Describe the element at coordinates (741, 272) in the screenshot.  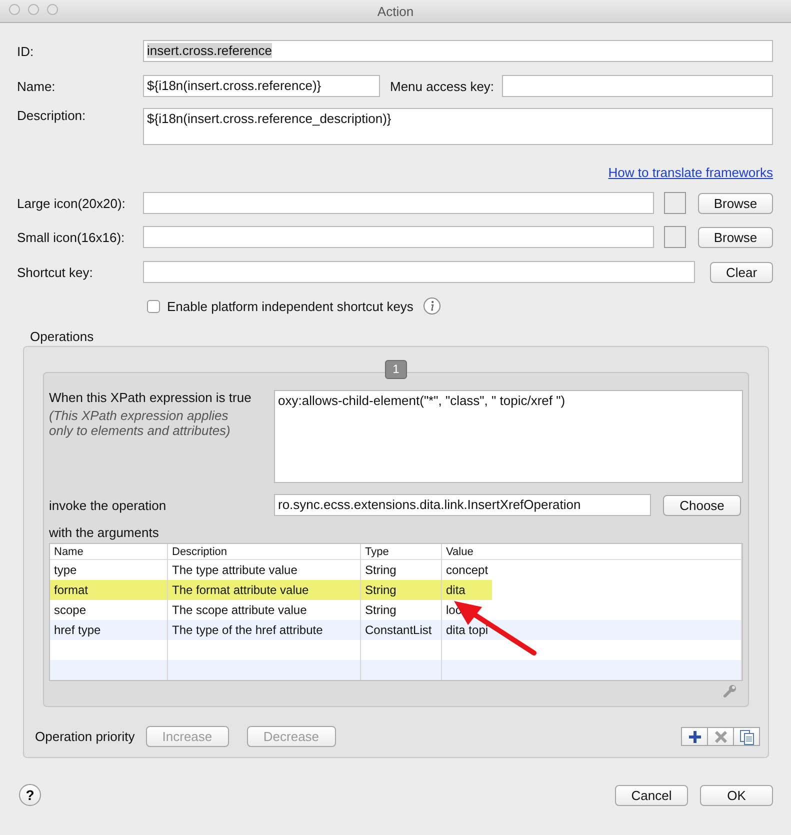
I see `clear-button: Clear` at that location.